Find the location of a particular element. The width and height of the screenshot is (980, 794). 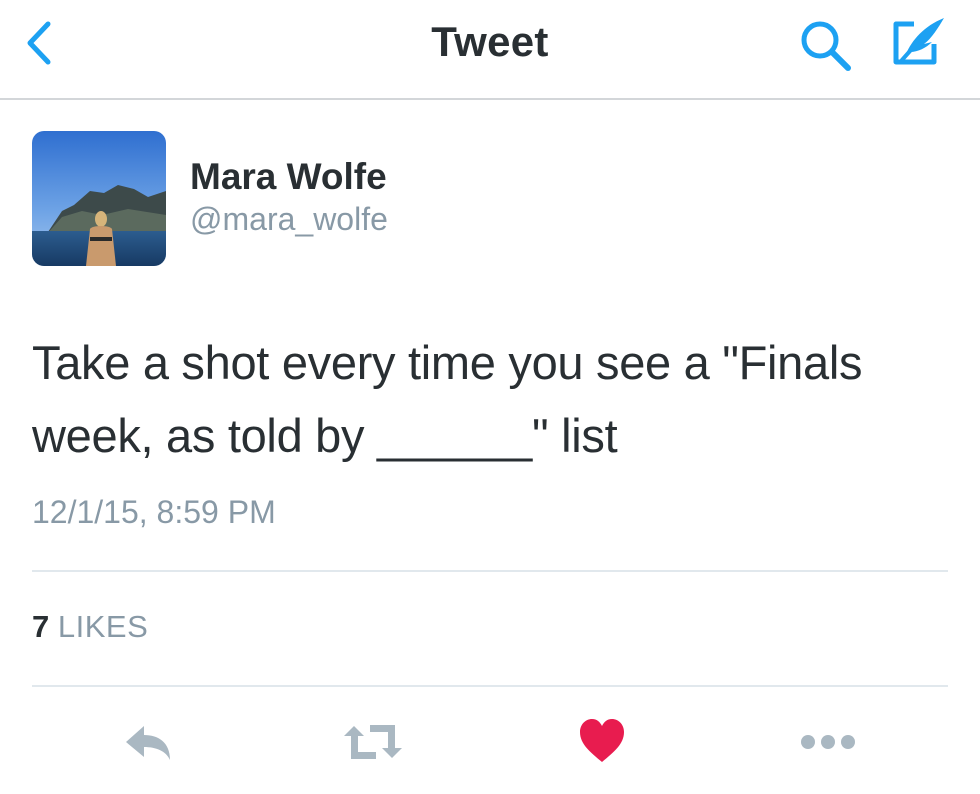

like-button is located at coordinates (602, 742).